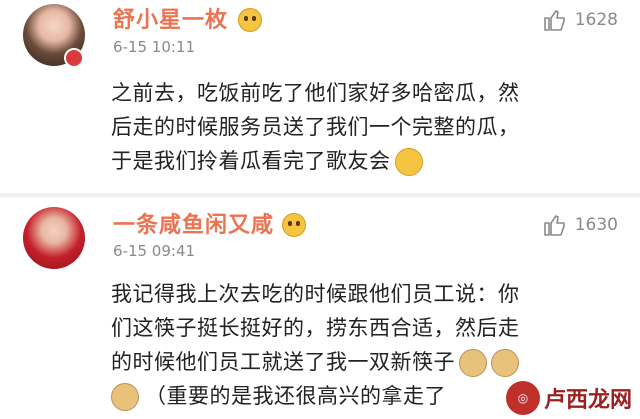 The height and width of the screenshot is (419, 640). I want to click on avatar, so click(54, 238).